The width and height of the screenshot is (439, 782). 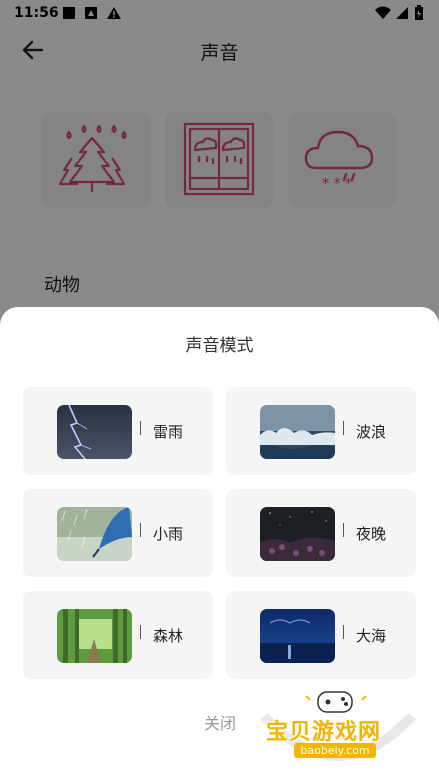 I want to click on sound-card-light-rain: 小雨, so click(x=118, y=533).